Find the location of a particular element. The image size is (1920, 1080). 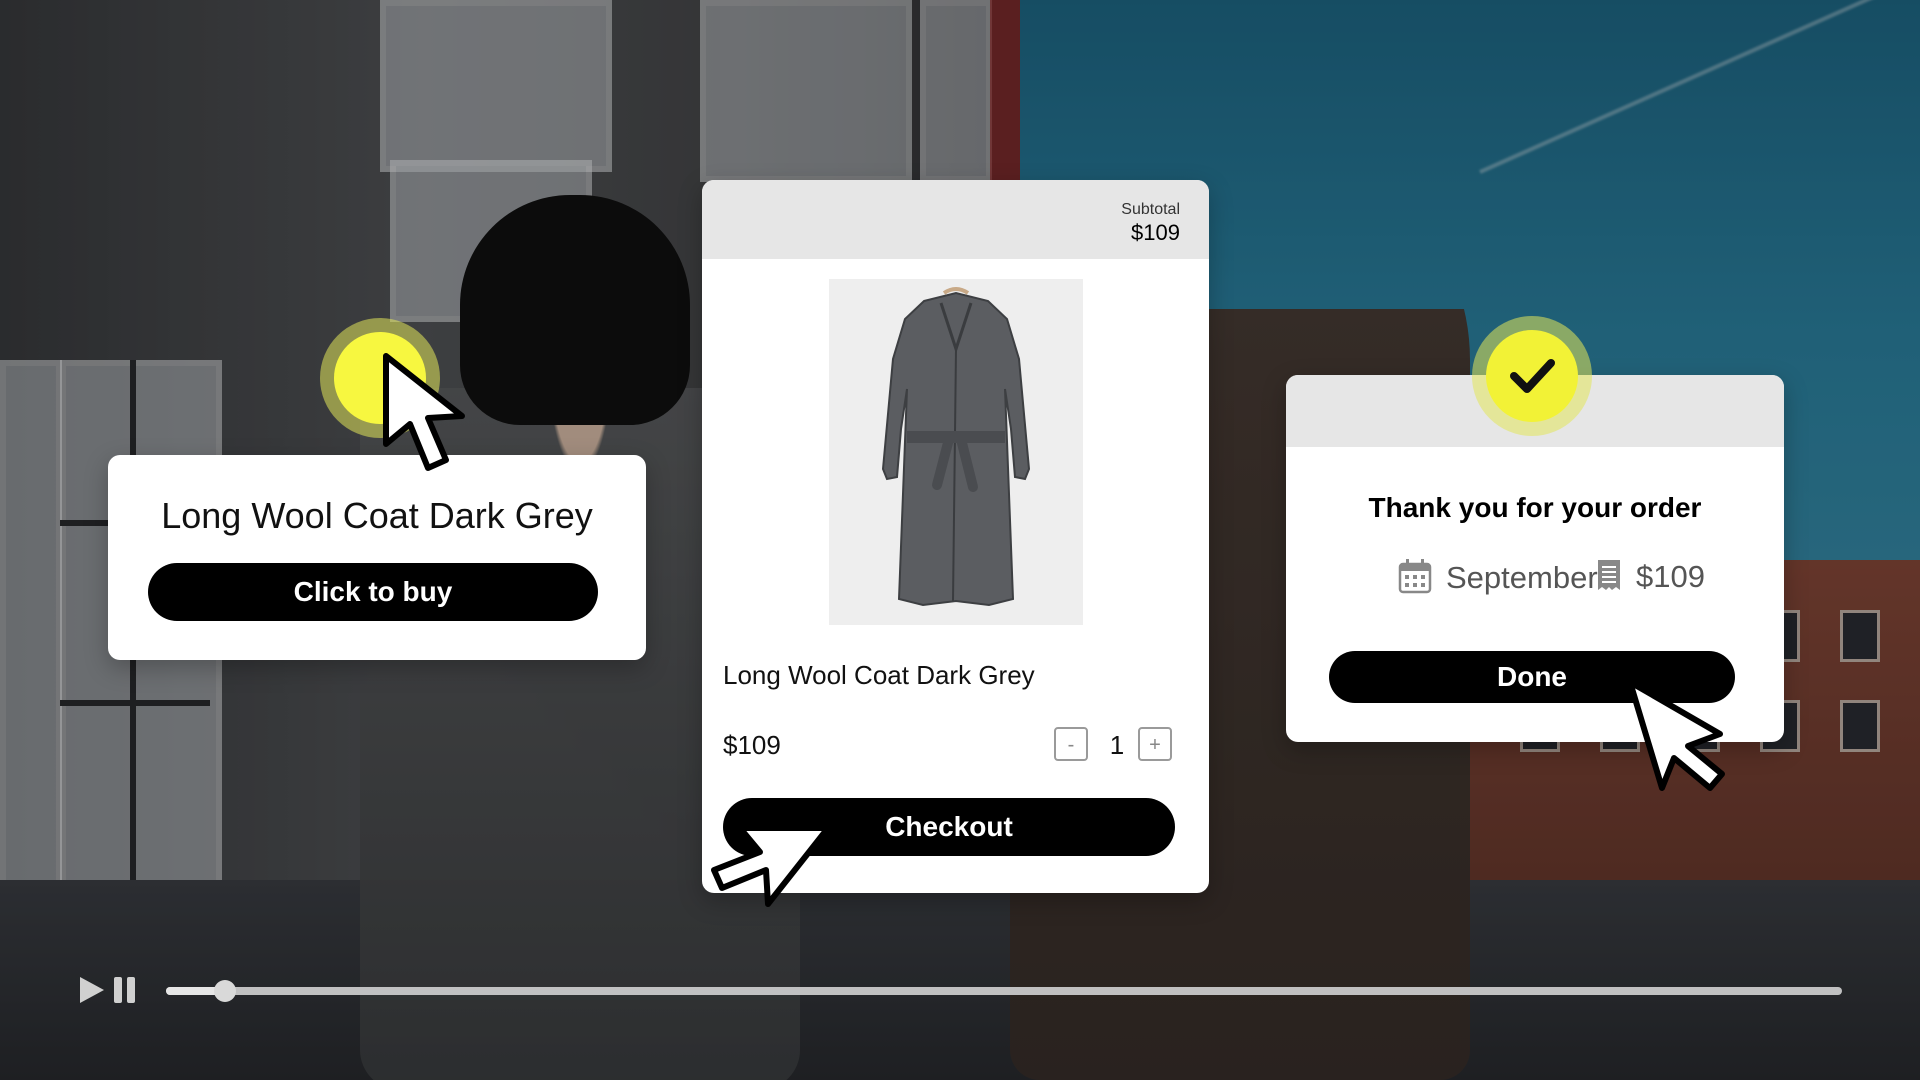

cart-price: $109 is located at coordinates (752, 745).